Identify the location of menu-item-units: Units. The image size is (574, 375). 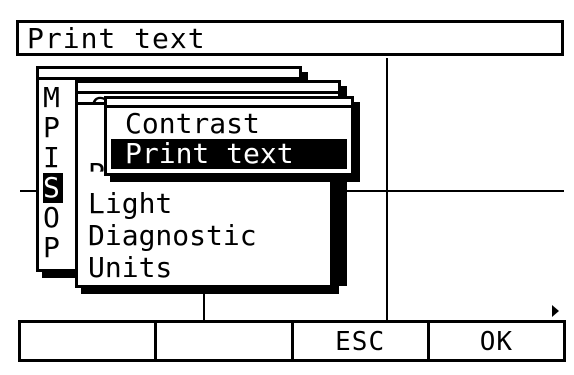
(130, 268).